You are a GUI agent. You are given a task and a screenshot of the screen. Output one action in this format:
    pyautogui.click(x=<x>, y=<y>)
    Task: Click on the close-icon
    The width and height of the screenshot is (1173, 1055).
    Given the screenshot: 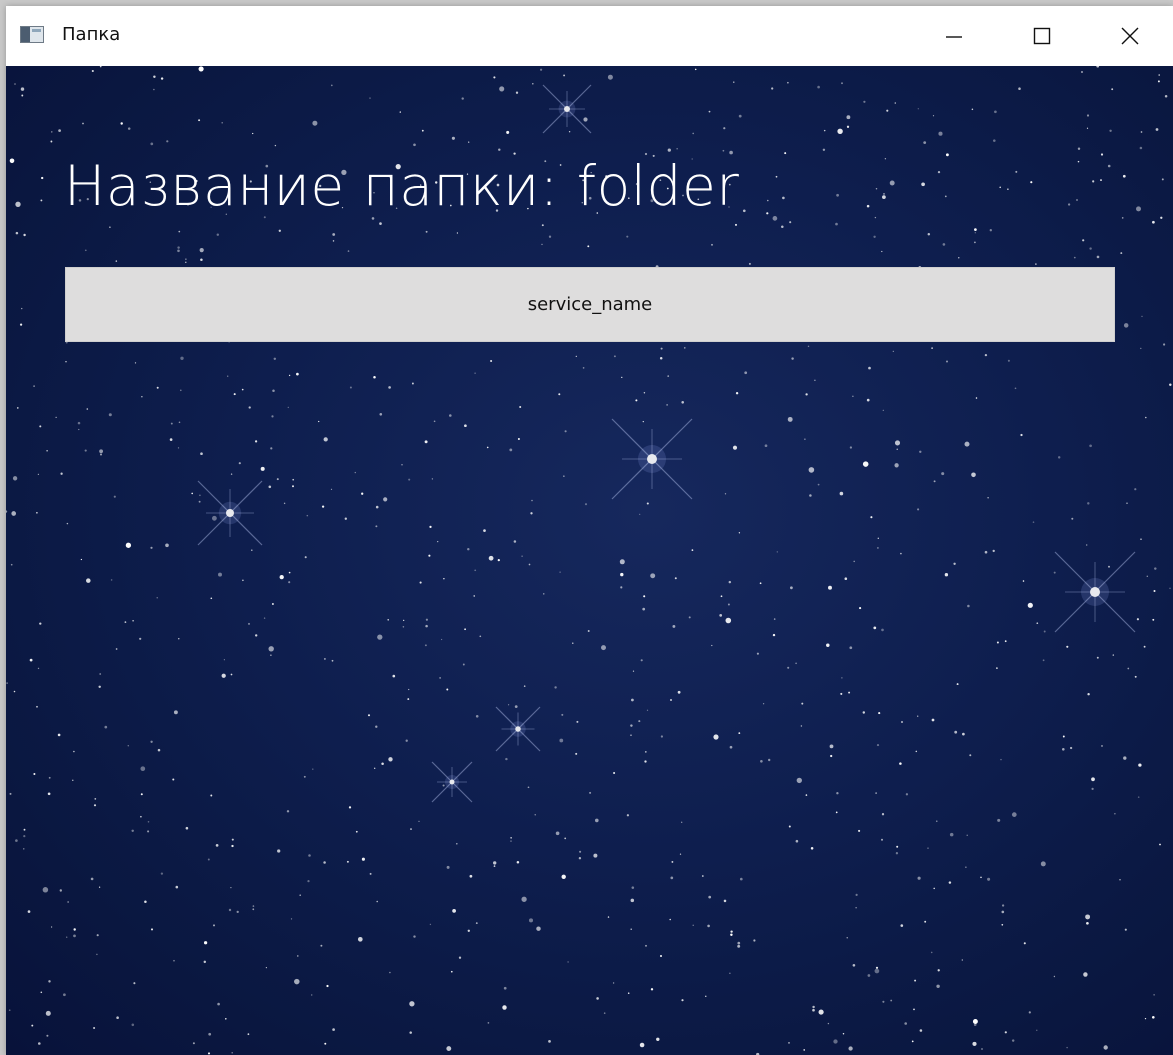 What is the action you would take?
    pyautogui.click(x=1130, y=36)
    